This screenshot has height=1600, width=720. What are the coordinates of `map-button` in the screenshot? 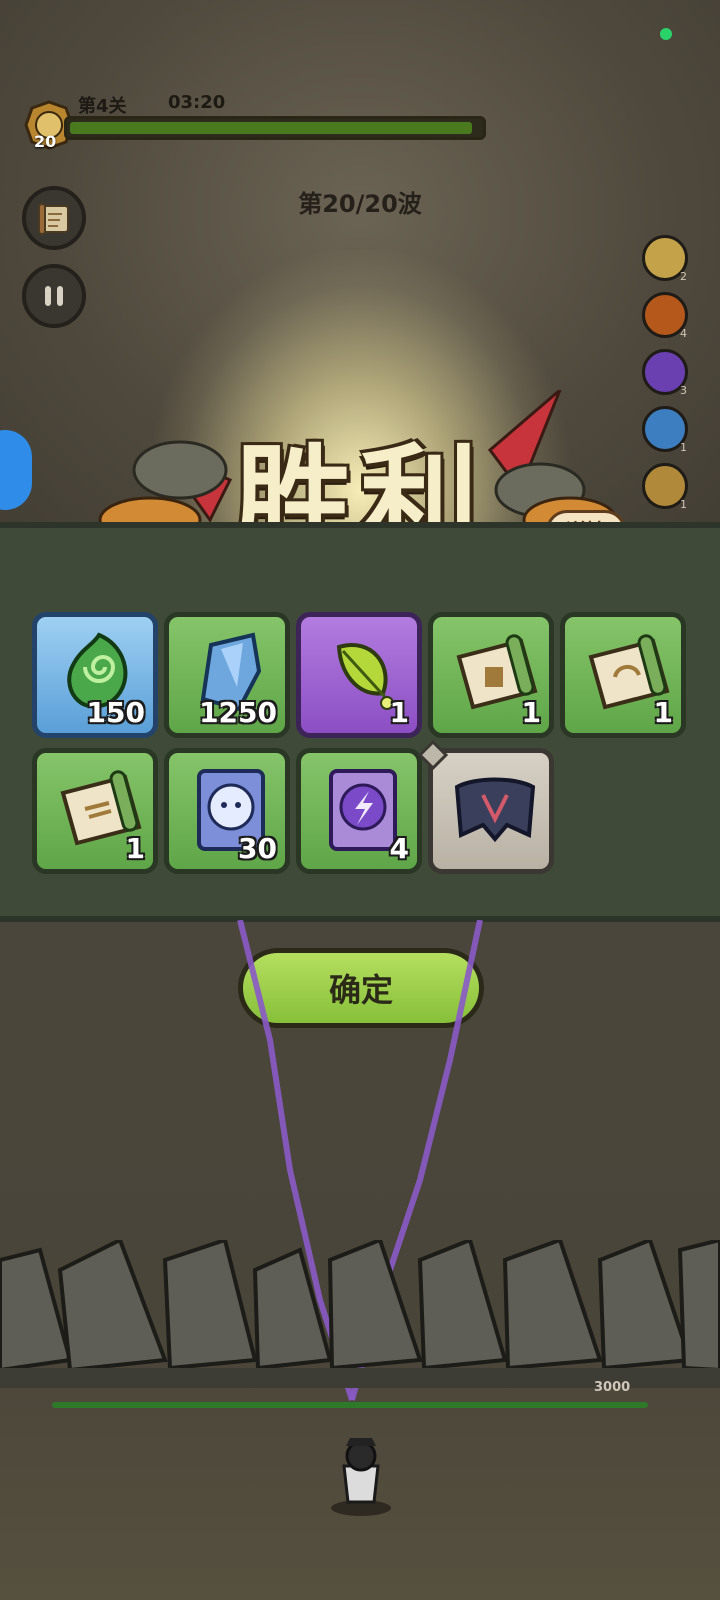 It's located at (54, 218).